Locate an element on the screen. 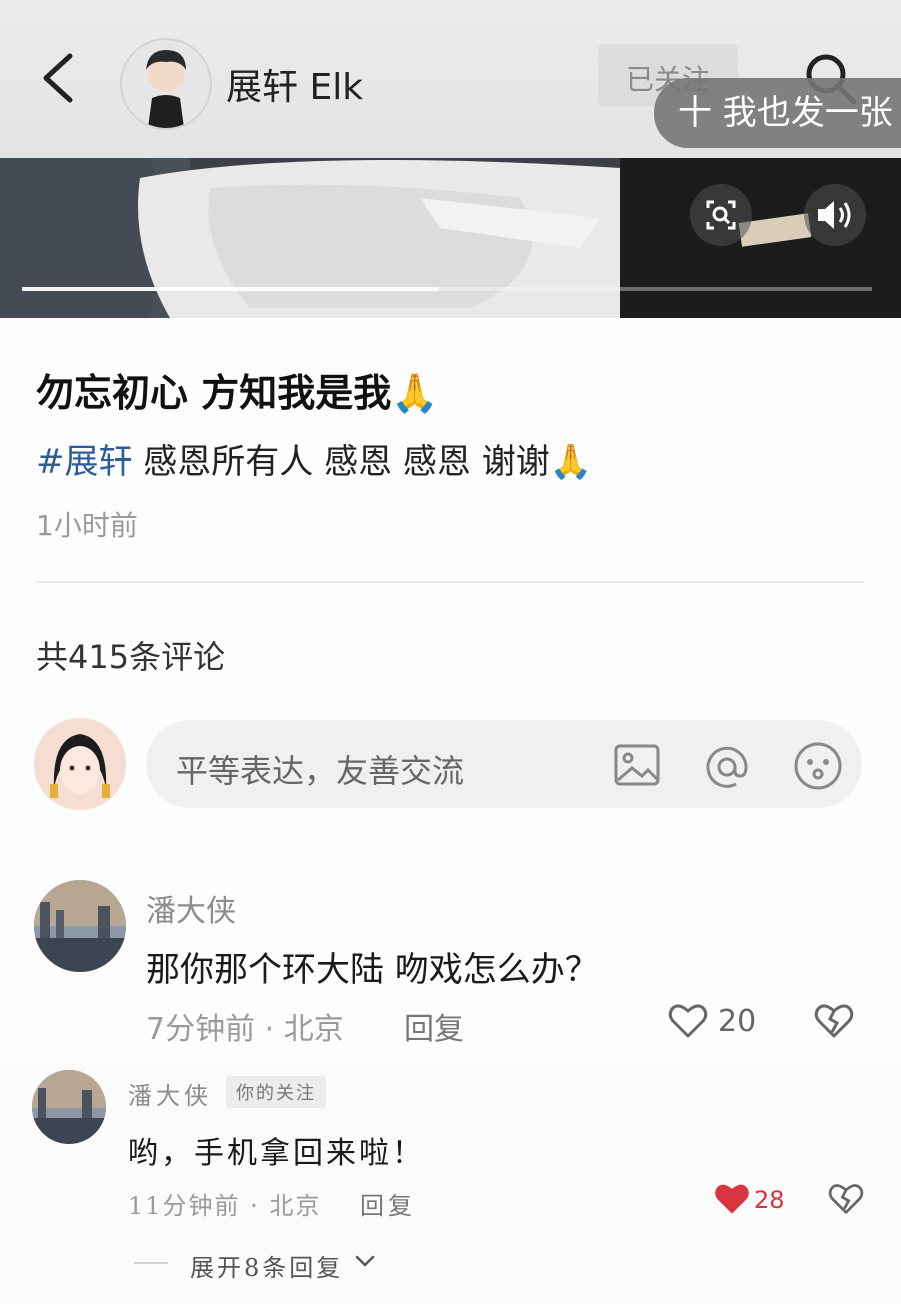 The image size is (901, 1304). post-hashtag-link: #展轩 is located at coordinates (84, 462).